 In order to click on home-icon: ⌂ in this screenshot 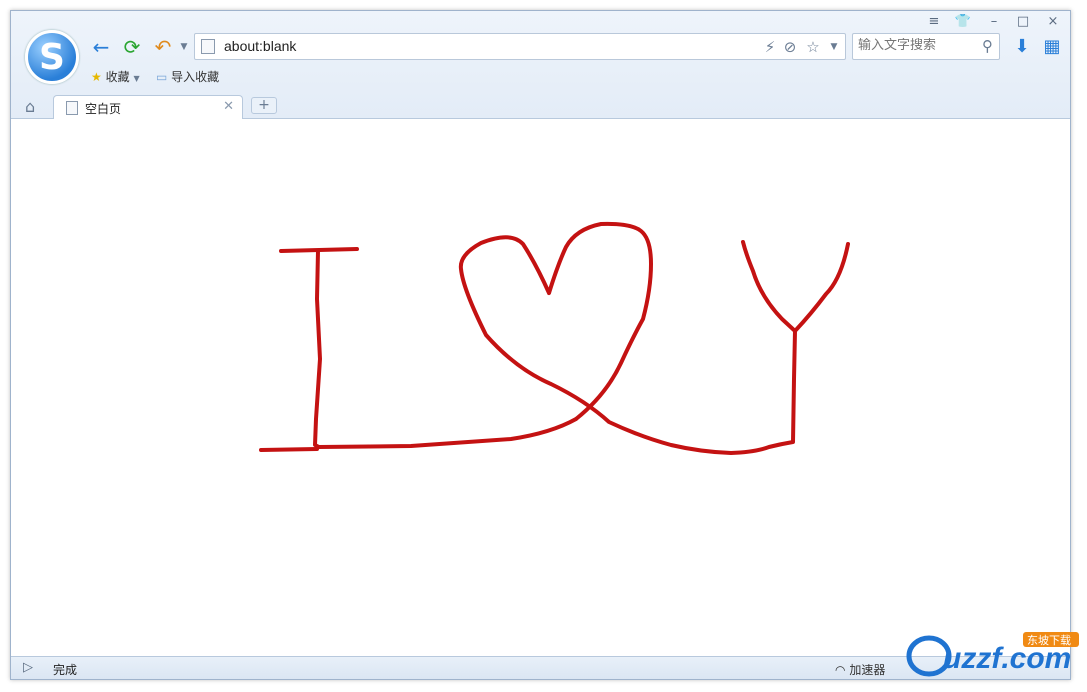, I will do `click(30, 106)`.